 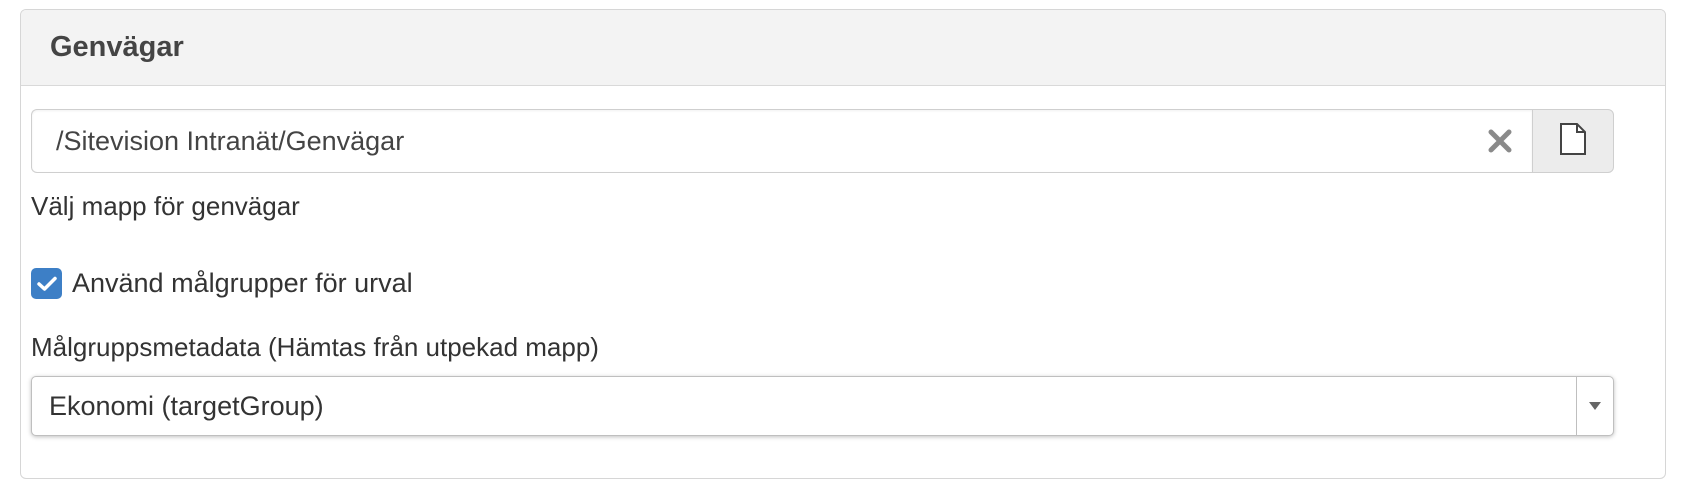 What do you see at coordinates (117, 47) in the screenshot?
I see `panel-title: Genvägar` at bounding box center [117, 47].